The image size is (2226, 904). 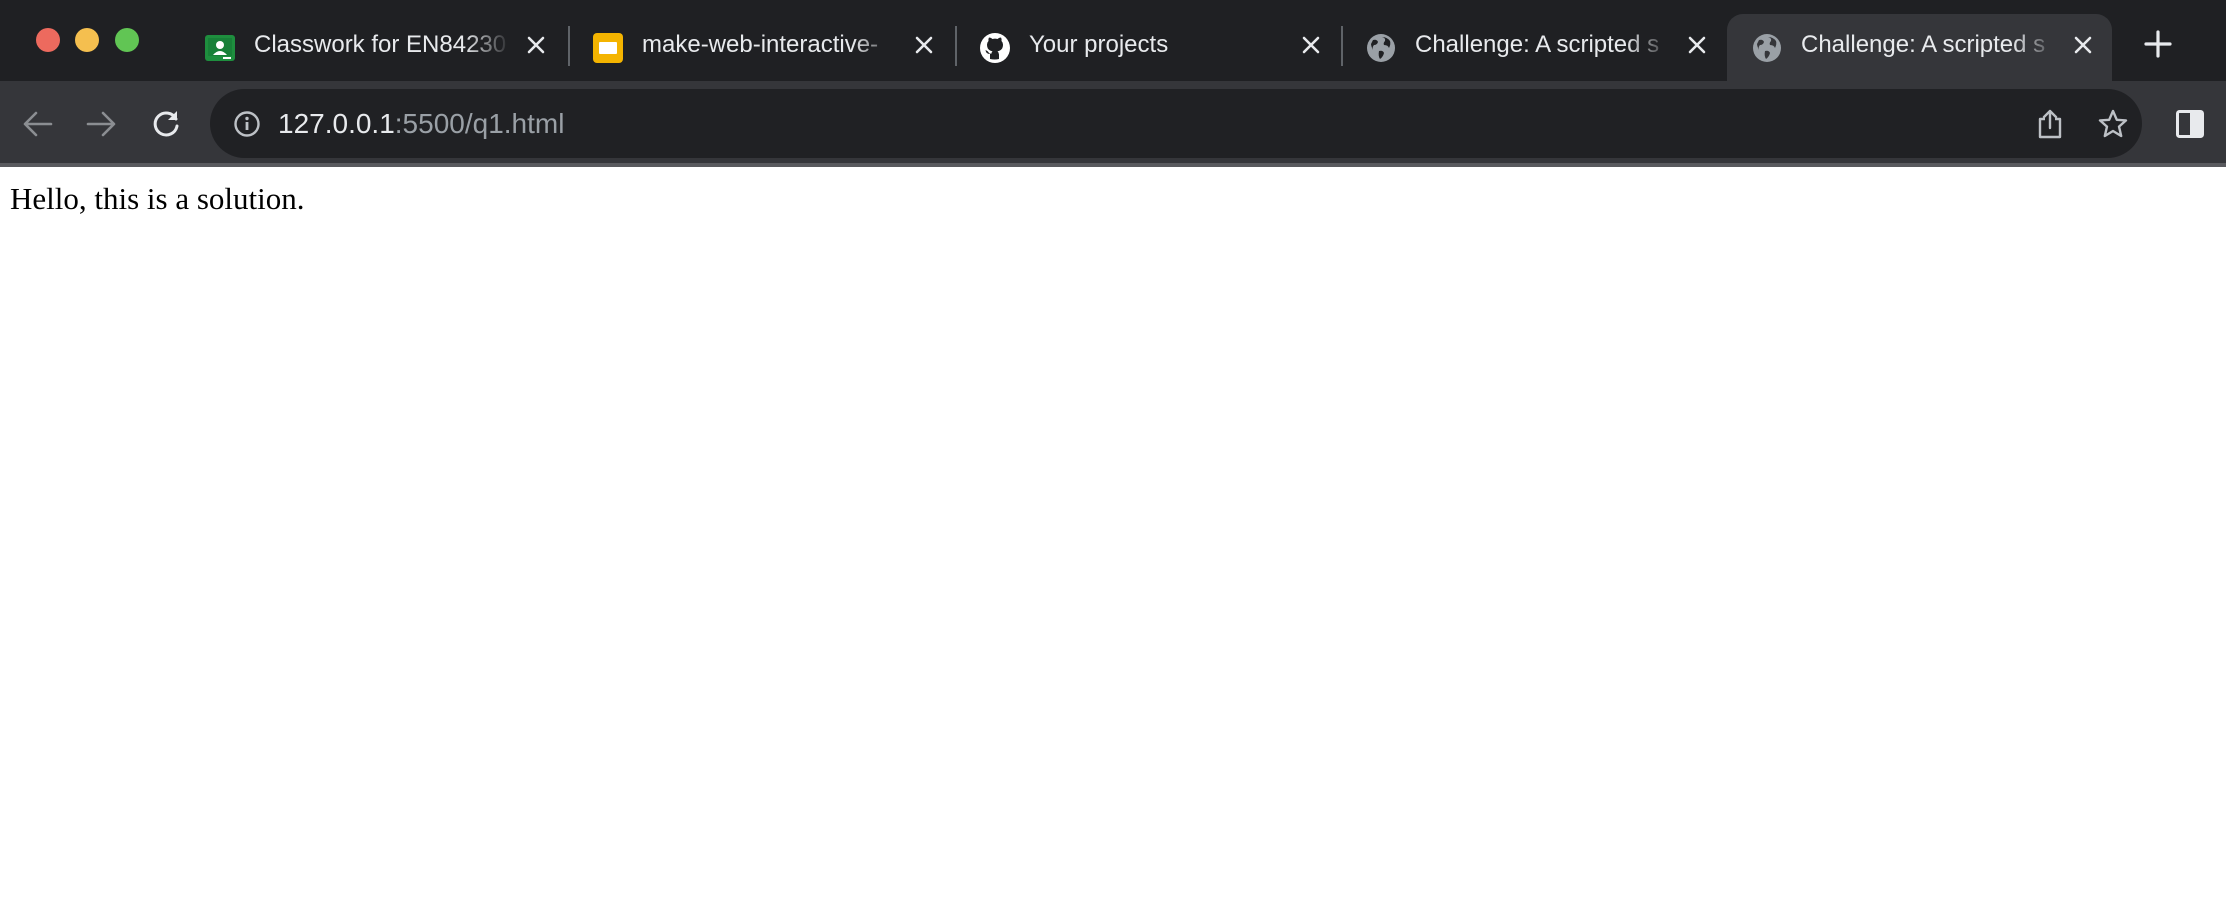 I want to click on tab-challenge: Challenge: A scripted s, so click(x=1533, y=47).